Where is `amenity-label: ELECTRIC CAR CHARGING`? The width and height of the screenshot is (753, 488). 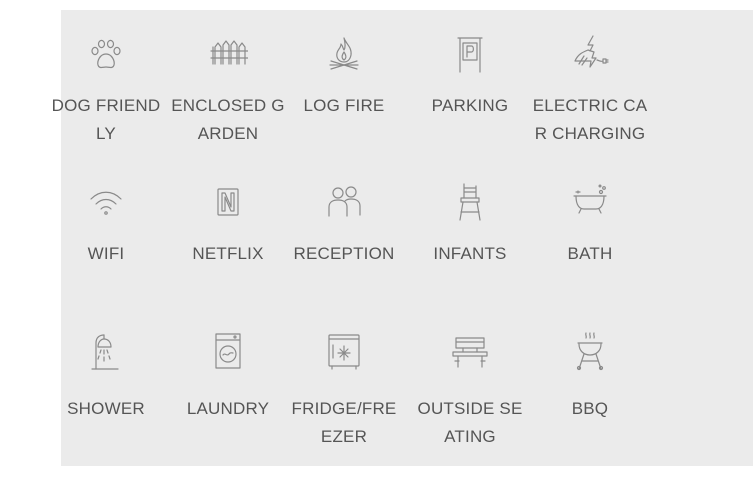
amenity-label: ELECTRIC CAR CHARGING is located at coordinates (590, 119).